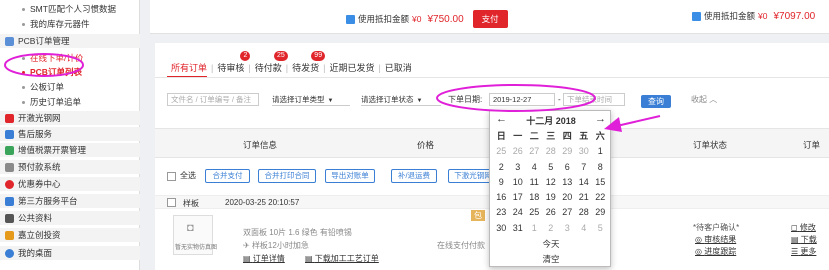 This screenshot has width=829, height=270. I want to click on calendar-day: 7, so click(584, 167).